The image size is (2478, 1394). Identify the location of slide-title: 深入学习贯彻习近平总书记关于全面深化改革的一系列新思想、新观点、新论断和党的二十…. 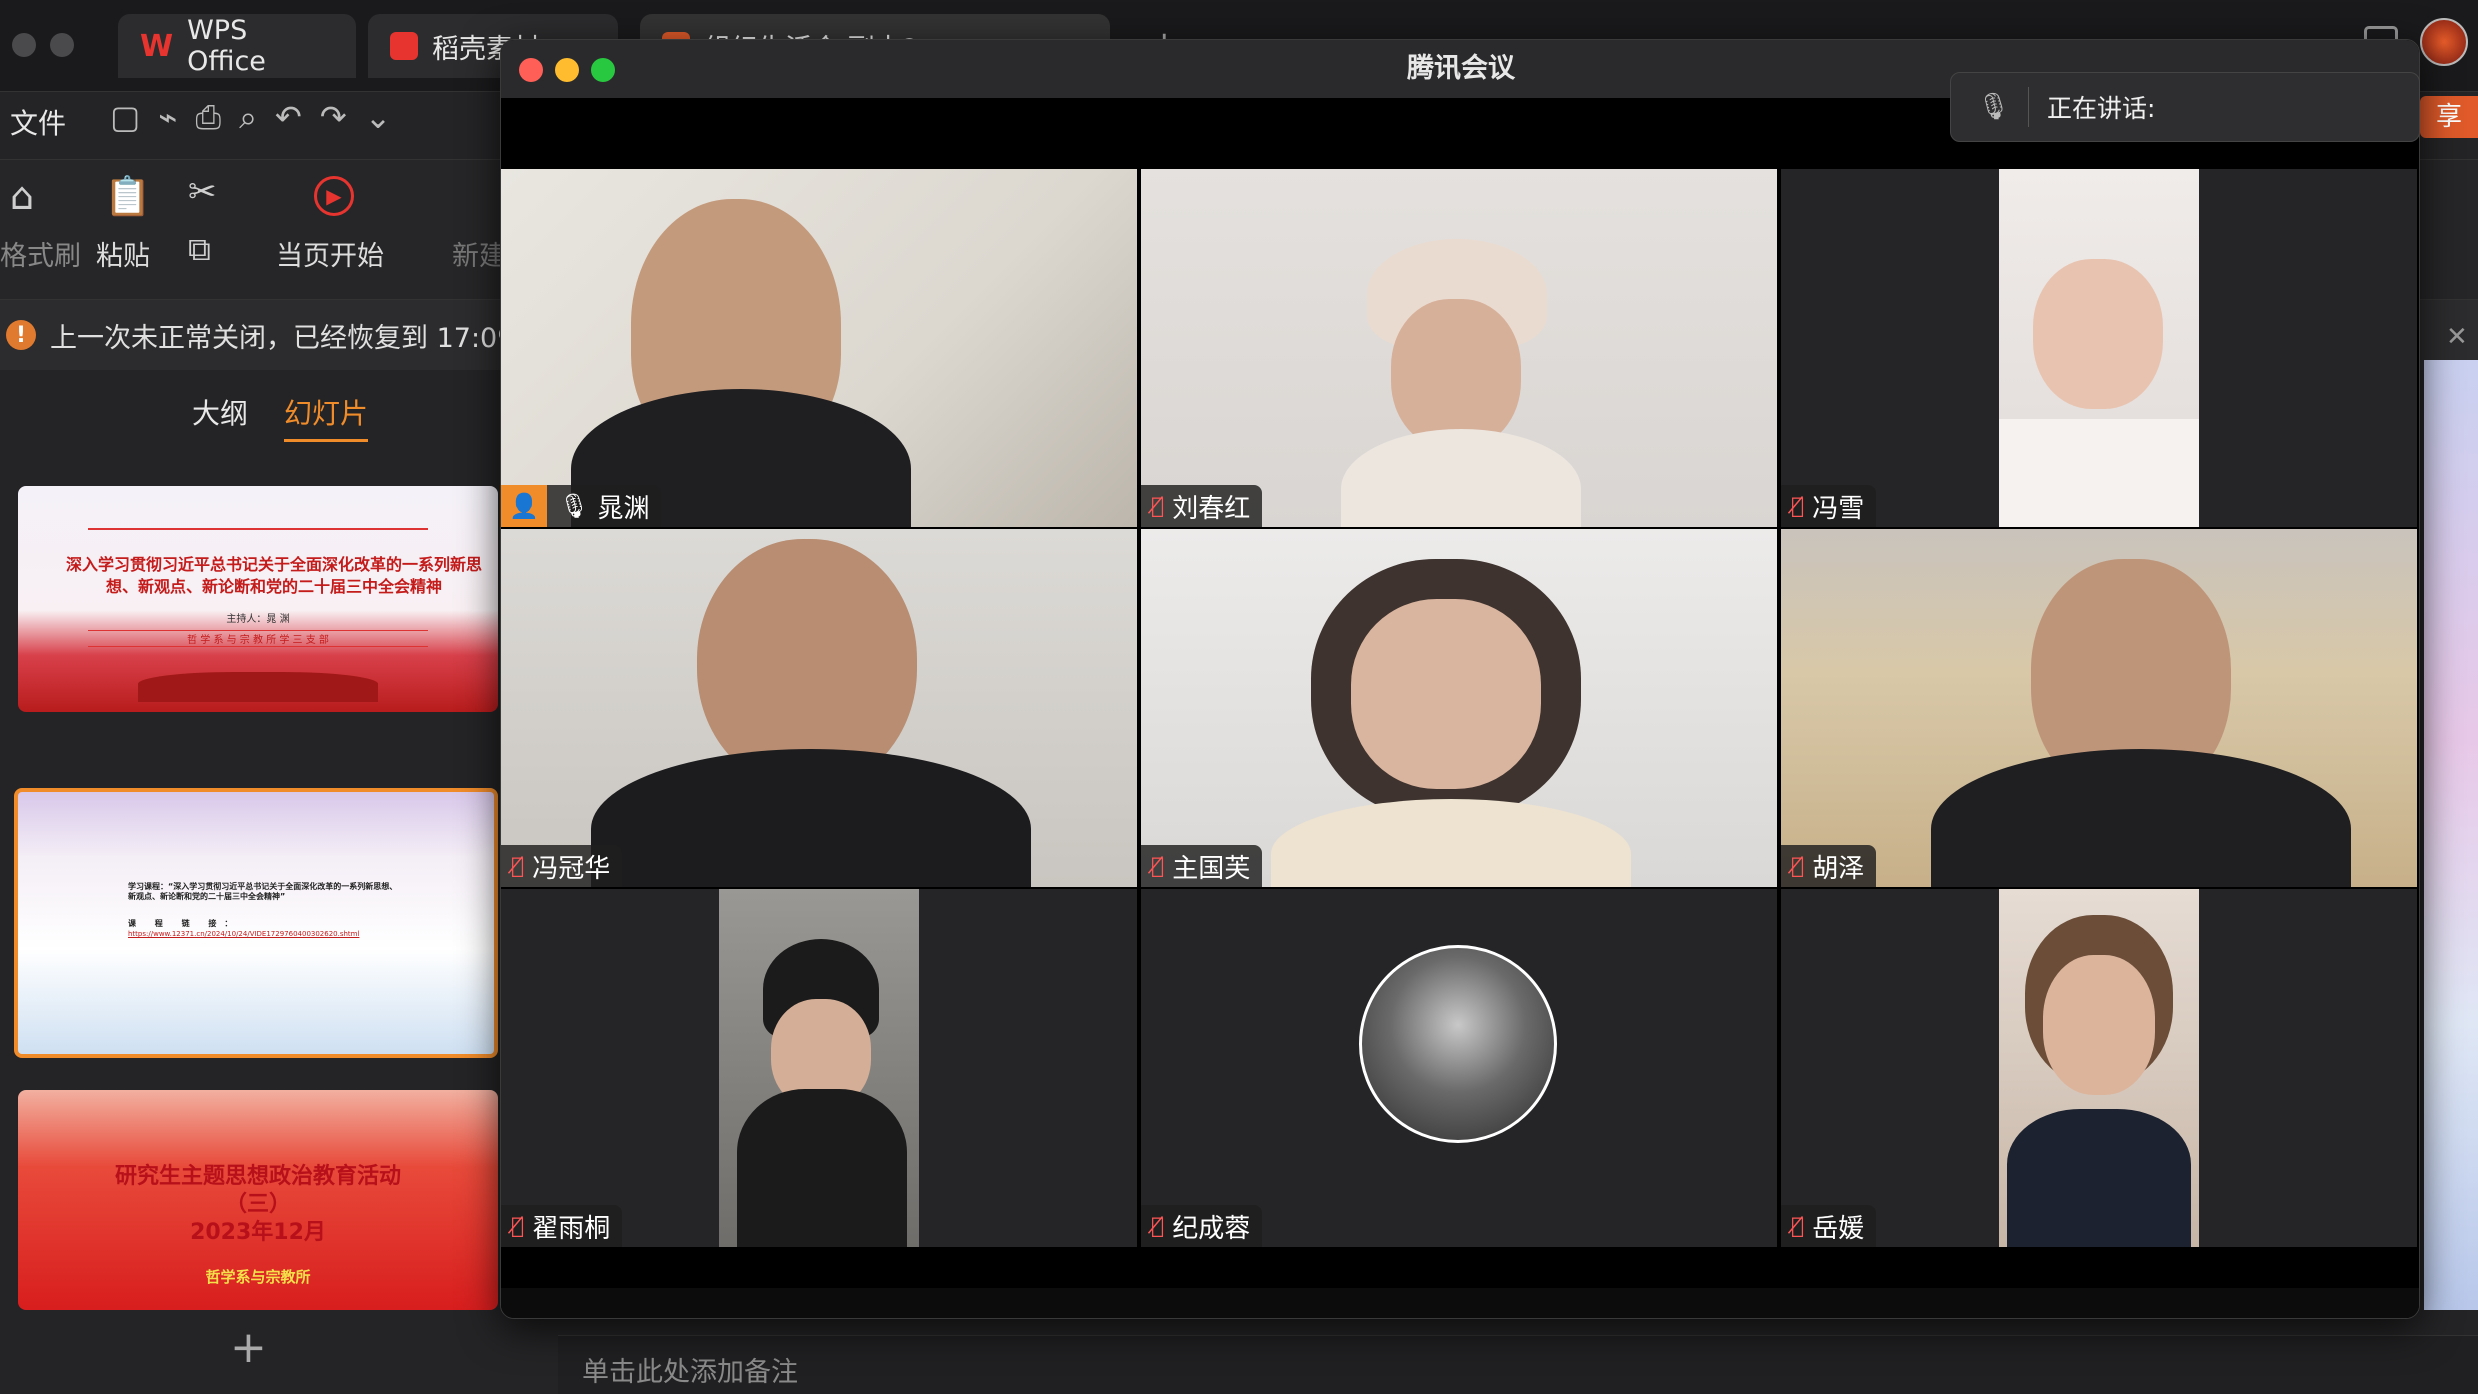
(273, 575).